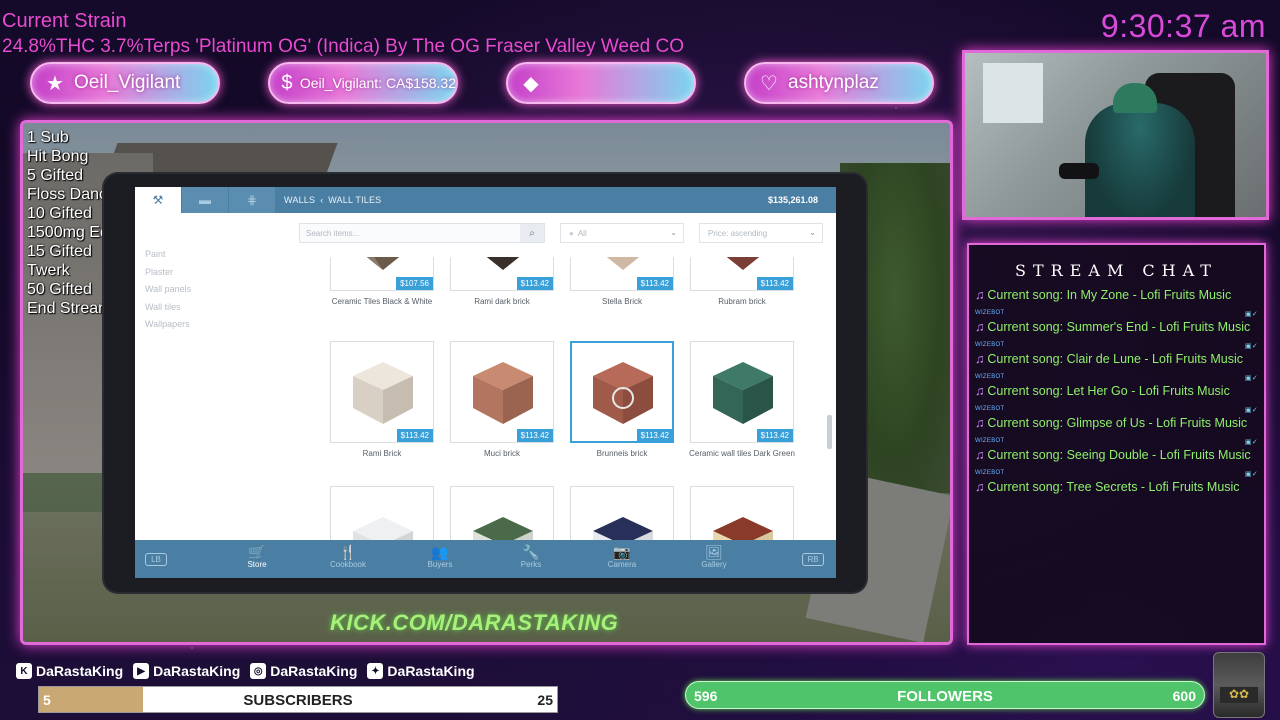 This screenshot has width=1280, height=720. I want to click on item-tile: $107.56, so click(382, 274).